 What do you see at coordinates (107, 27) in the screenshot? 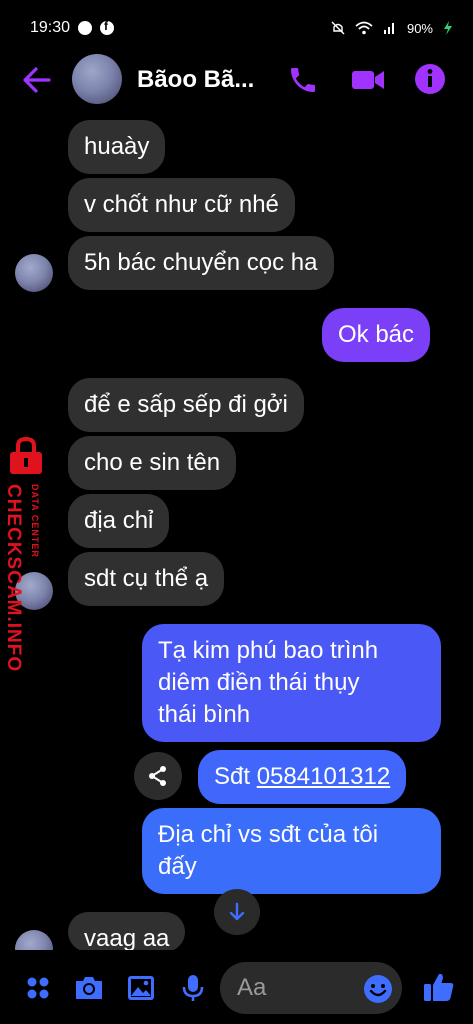
I see `facebook-notification-icon` at bounding box center [107, 27].